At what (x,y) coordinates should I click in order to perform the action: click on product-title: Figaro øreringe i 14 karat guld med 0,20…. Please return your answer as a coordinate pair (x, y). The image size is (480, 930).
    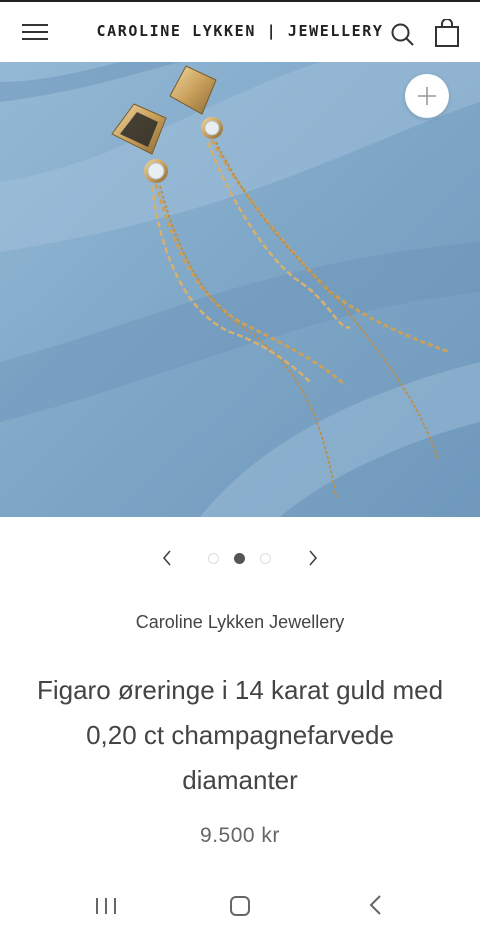
    Looking at the image, I should click on (240, 735).